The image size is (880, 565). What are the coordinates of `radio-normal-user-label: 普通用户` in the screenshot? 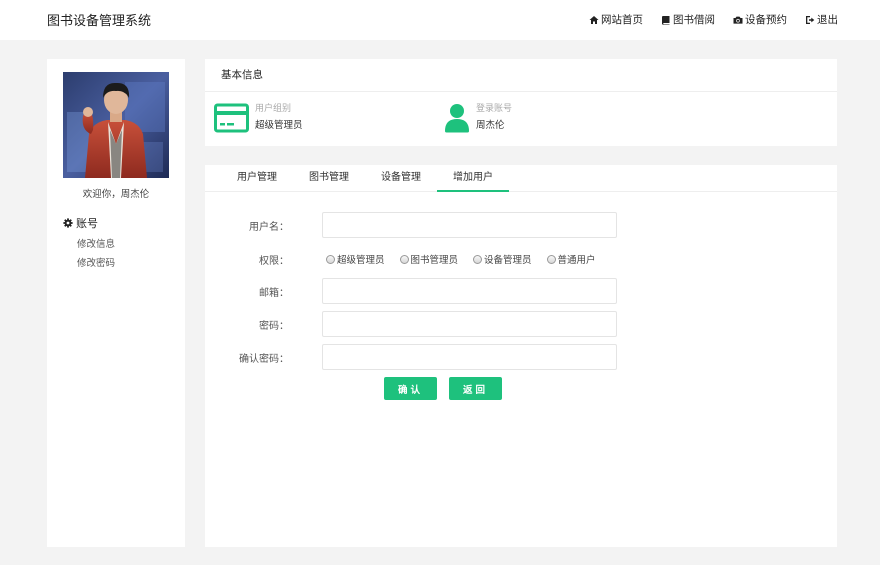 It's located at (576, 260).